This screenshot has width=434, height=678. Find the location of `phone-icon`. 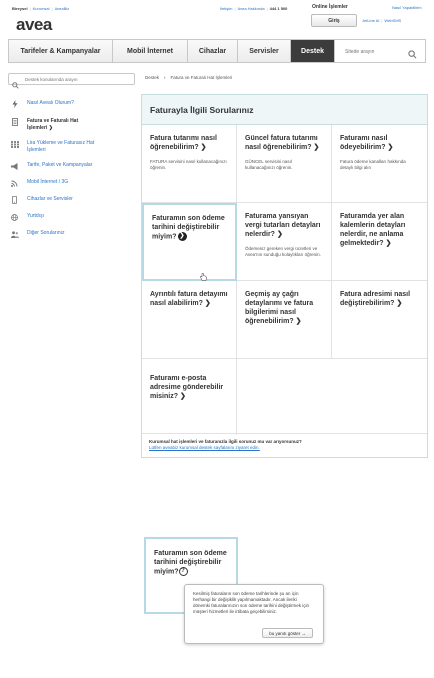

phone-icon is located at coordinates (14, 200).